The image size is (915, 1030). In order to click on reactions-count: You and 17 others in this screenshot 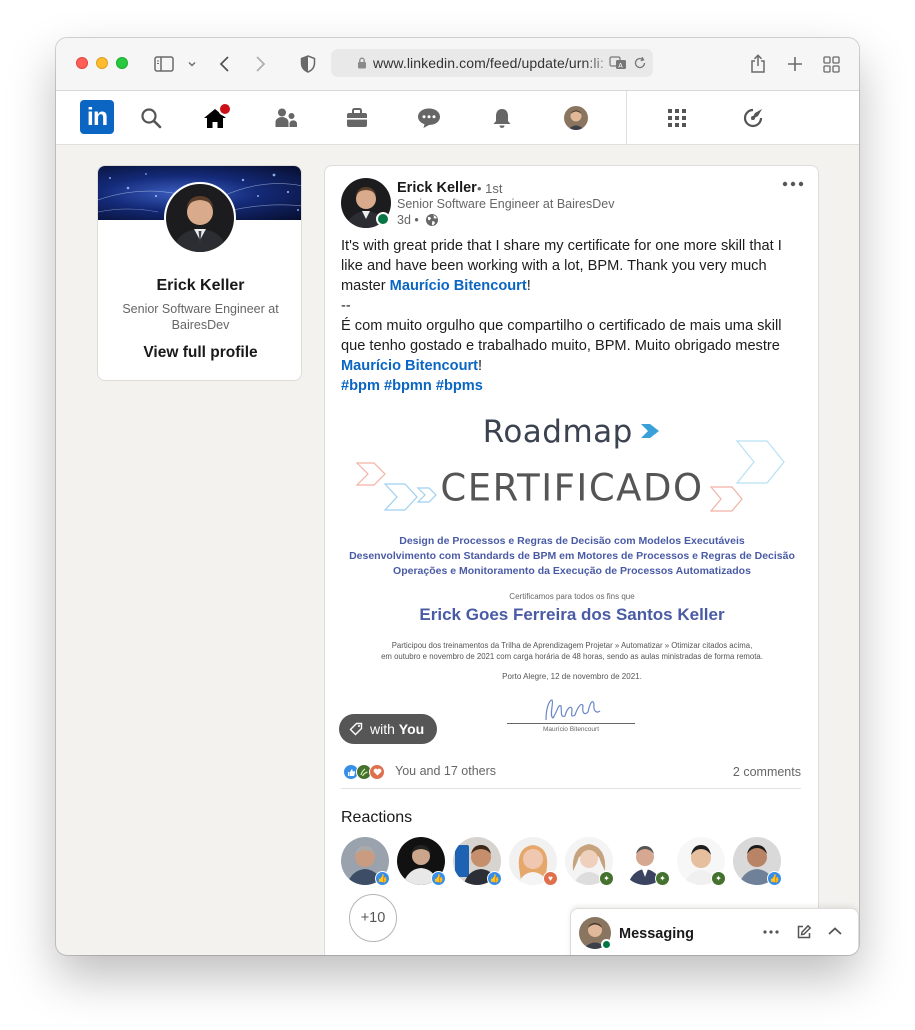, I will do `click(445, 771)`.